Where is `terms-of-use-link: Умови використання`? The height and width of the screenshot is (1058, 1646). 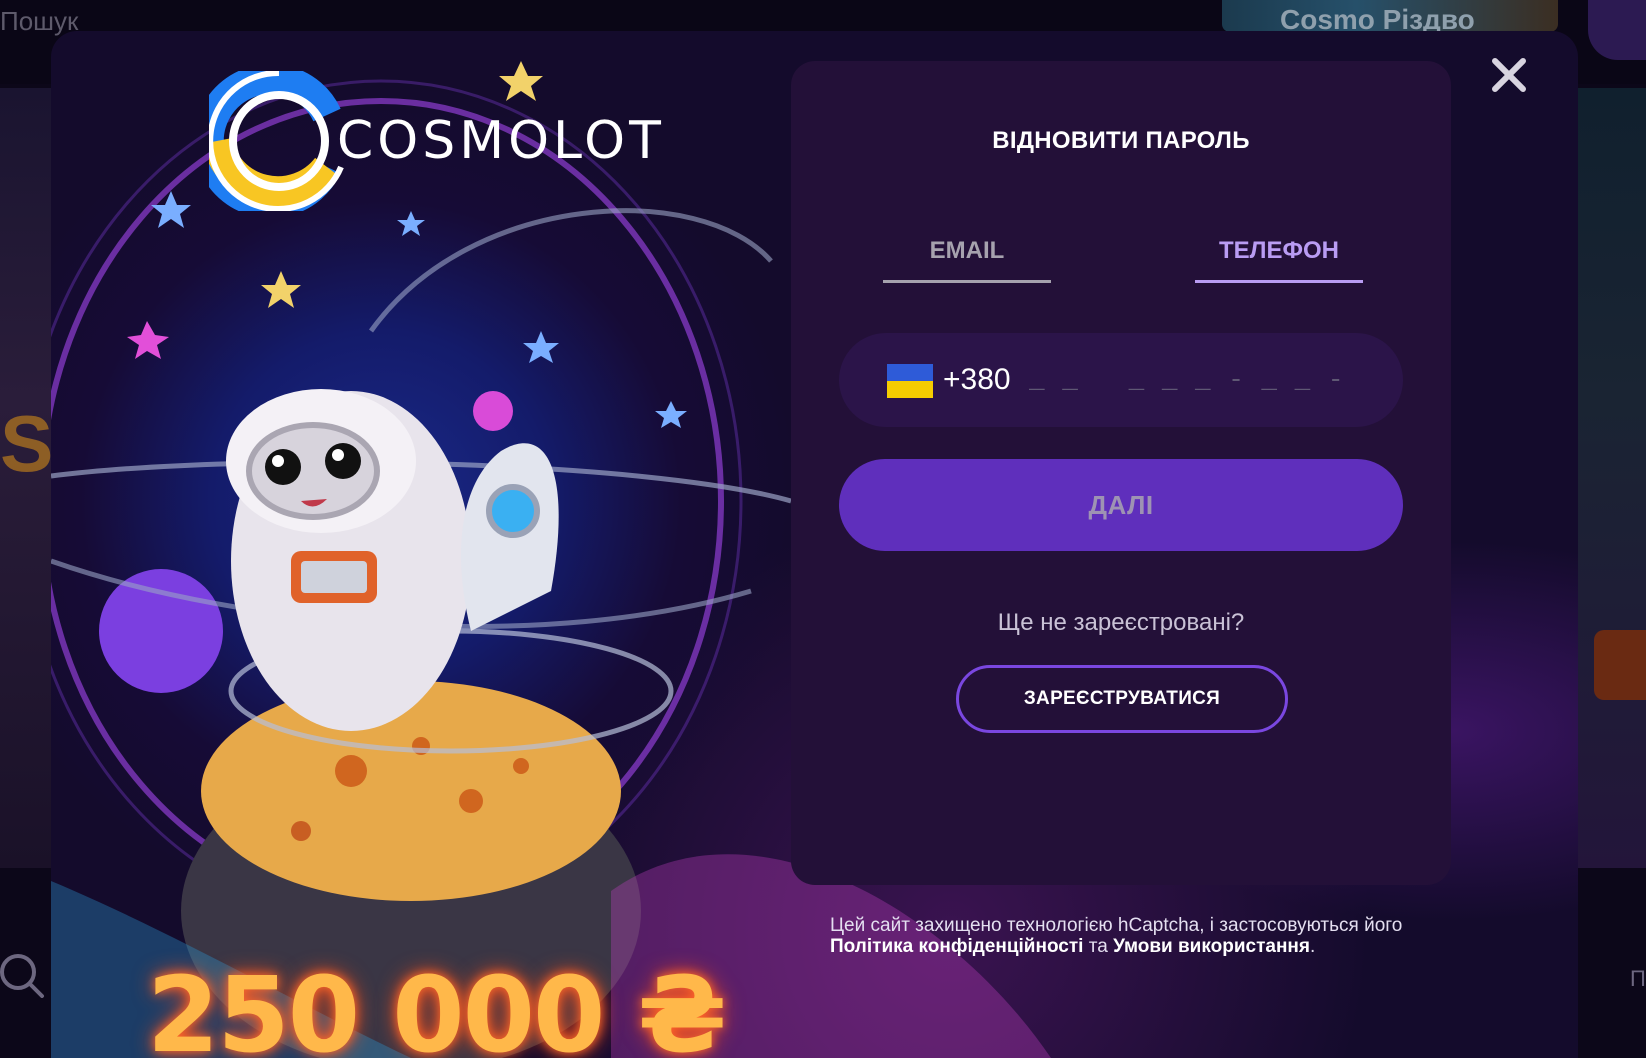 terms-of-use-link: Умови використання is located at coordinates (1211, 946).